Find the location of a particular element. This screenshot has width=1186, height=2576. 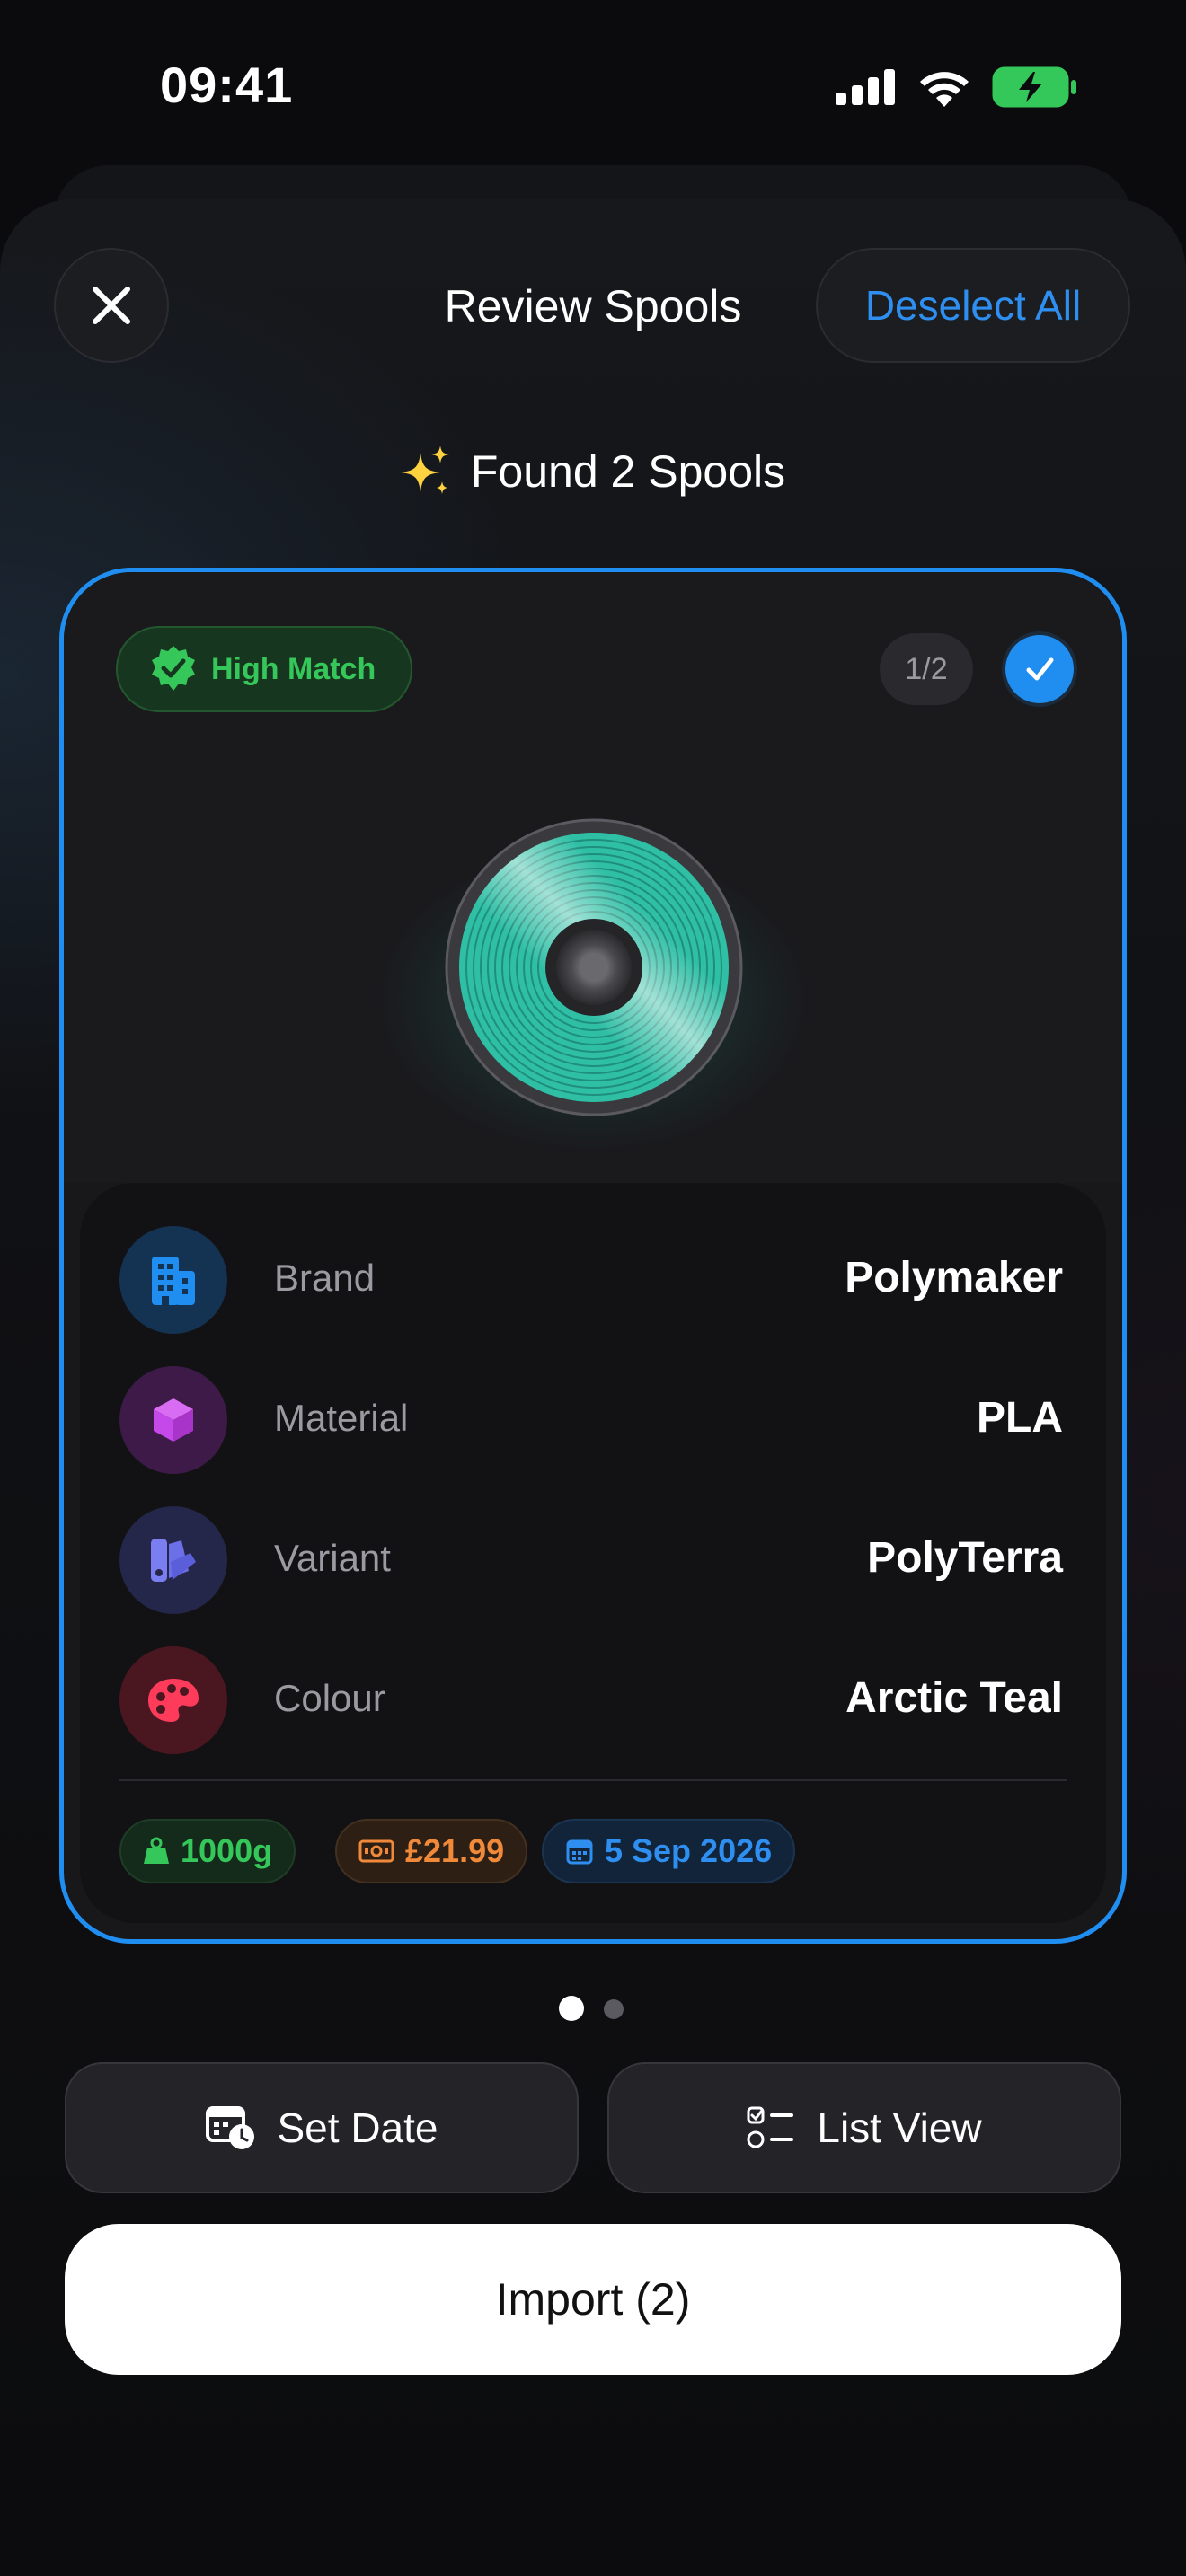

detail-label: Brand is located at coordinates (325, 1278).